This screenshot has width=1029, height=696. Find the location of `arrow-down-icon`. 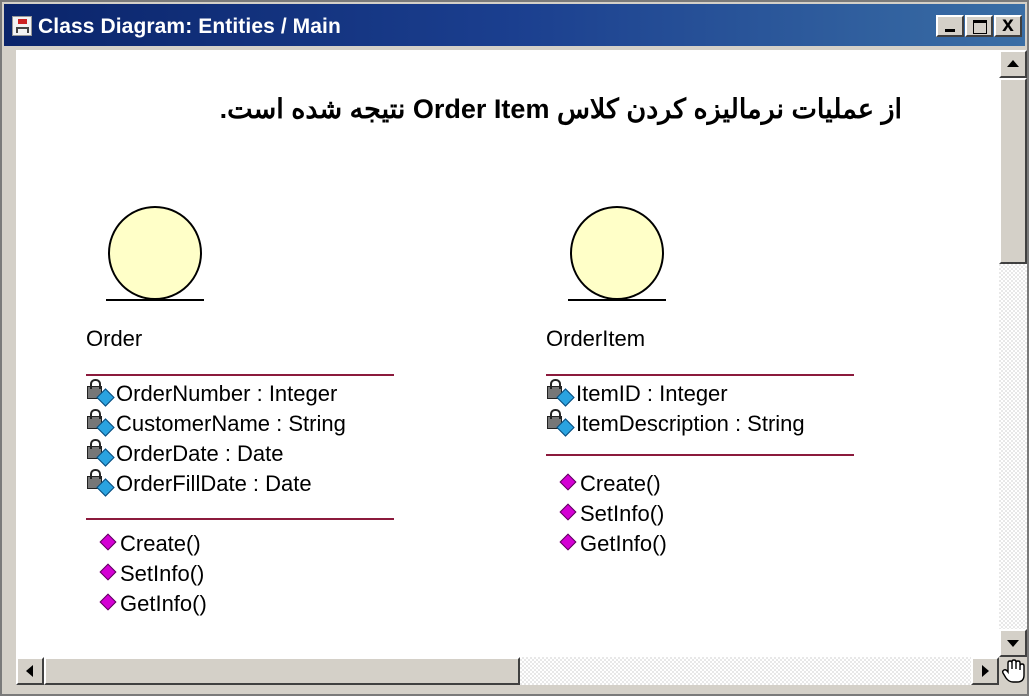

arrow-down-icon is located at coordinates (1013, 643).